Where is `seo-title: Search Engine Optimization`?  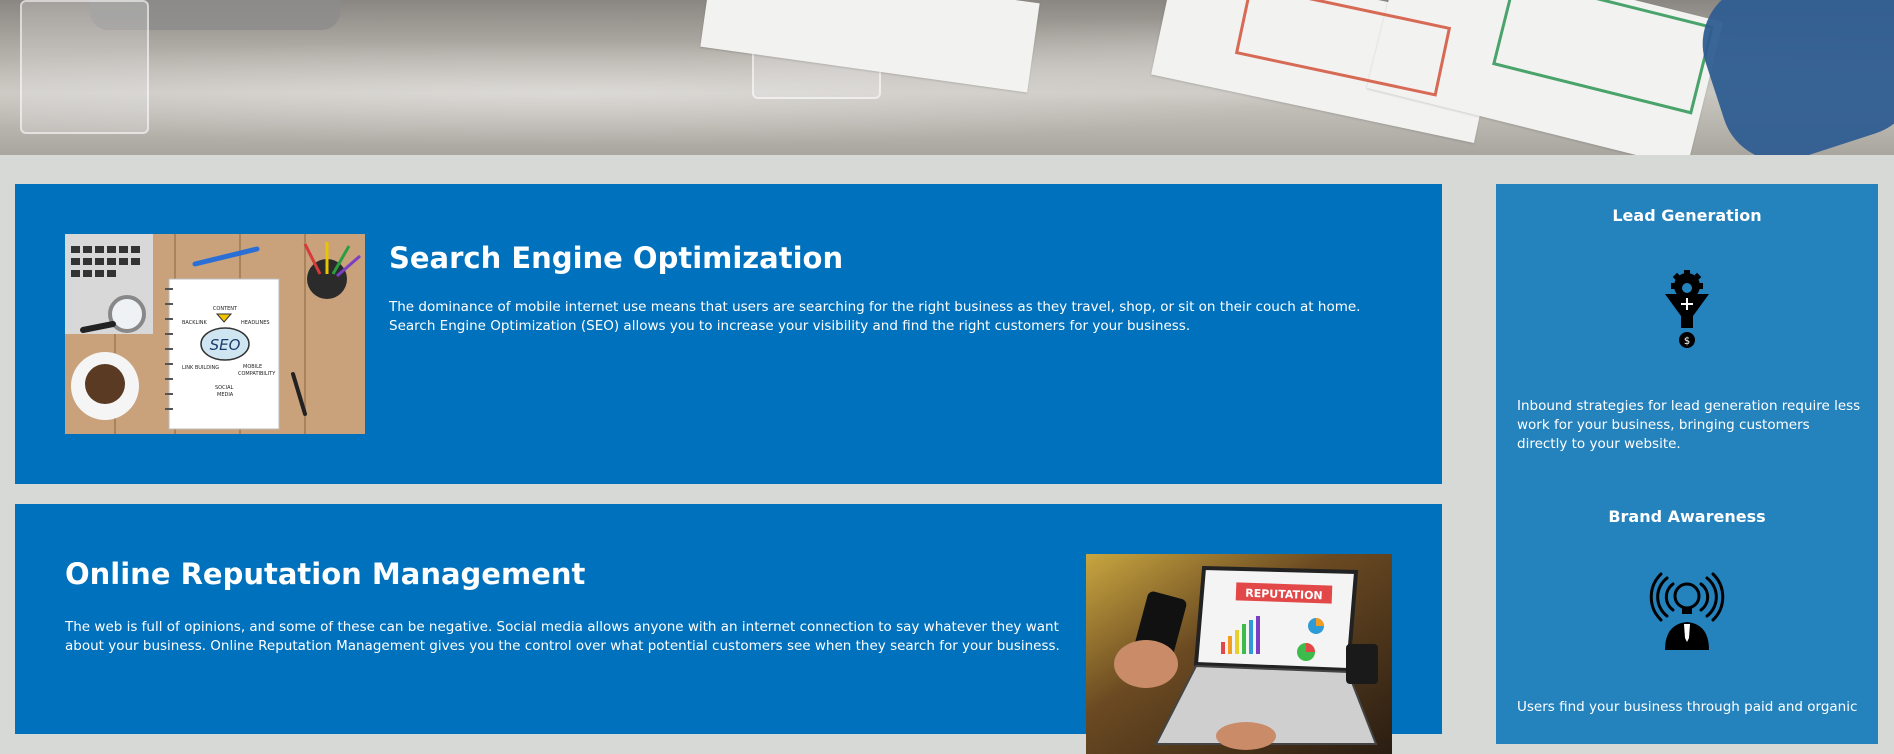
seo-title: Search Engine Optimization is located at coordinates (616, 258).